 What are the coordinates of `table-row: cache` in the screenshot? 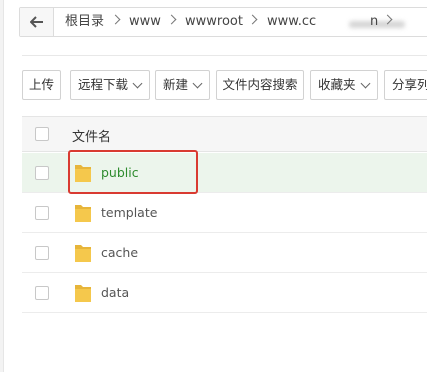 It's located at (224, 253).